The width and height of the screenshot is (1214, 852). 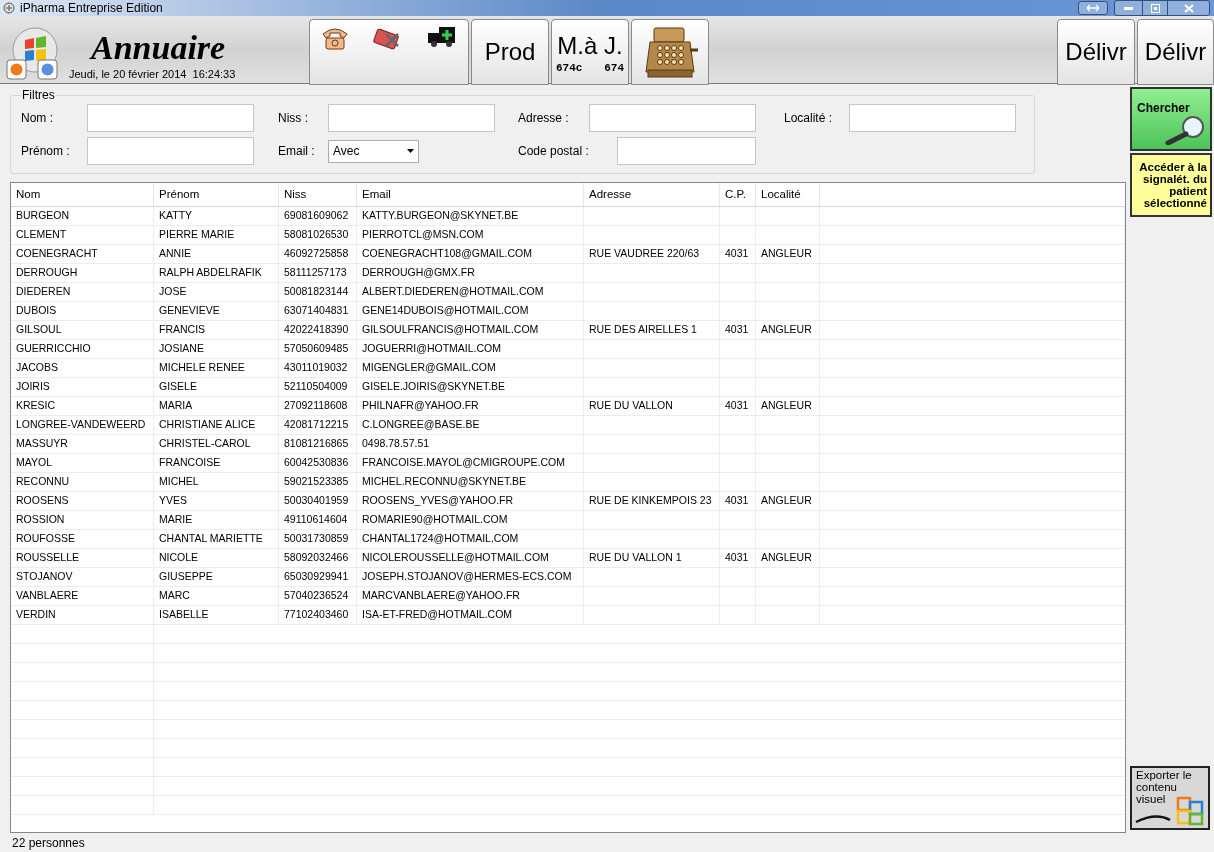 What do you see at coordinates (568, 444) in the screenshot?
I see `table-row: MASSUYR CHRISTEL-CAROL 81081216865 0498.78.57.51` at bounding box center [568, 444].